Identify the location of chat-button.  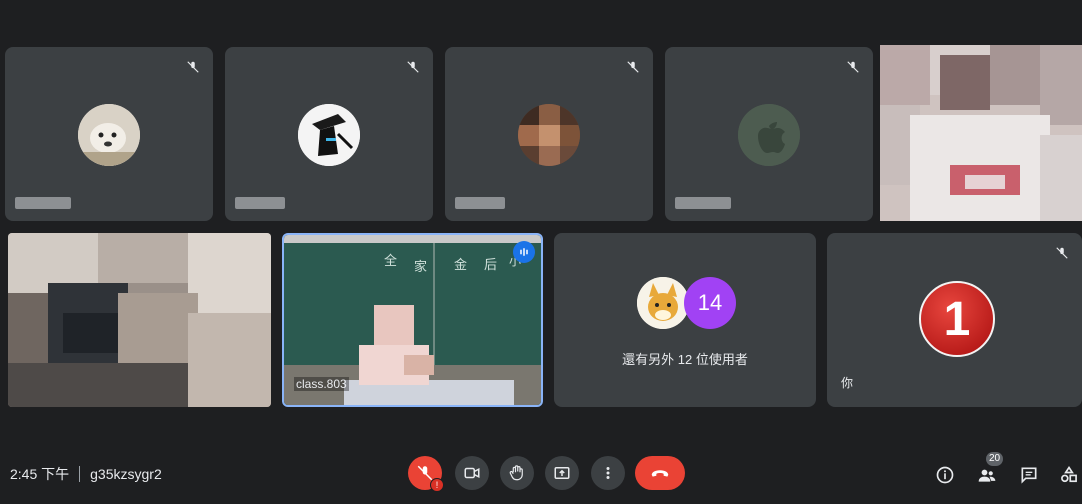
(1029, 475).